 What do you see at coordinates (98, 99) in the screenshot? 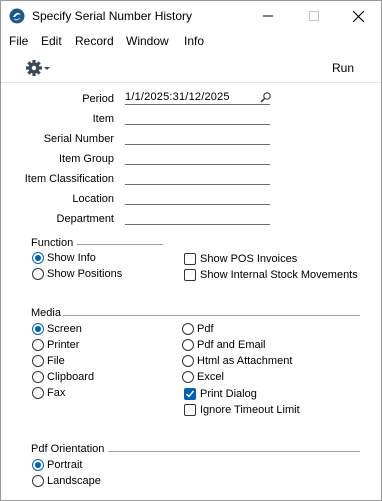
I see `period-label: Period` at bounding box center [98, 99].